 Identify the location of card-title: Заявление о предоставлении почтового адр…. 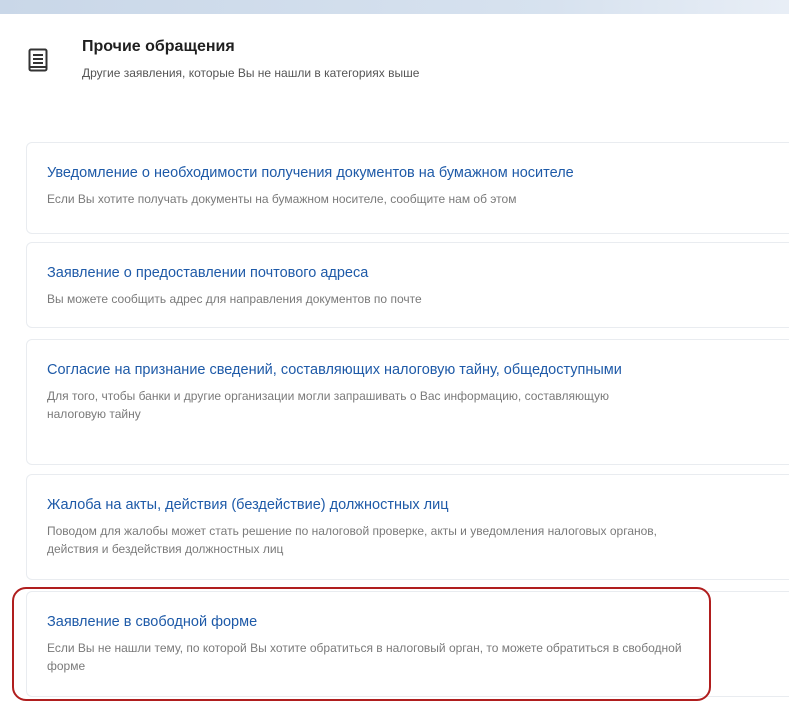
(418, 273).